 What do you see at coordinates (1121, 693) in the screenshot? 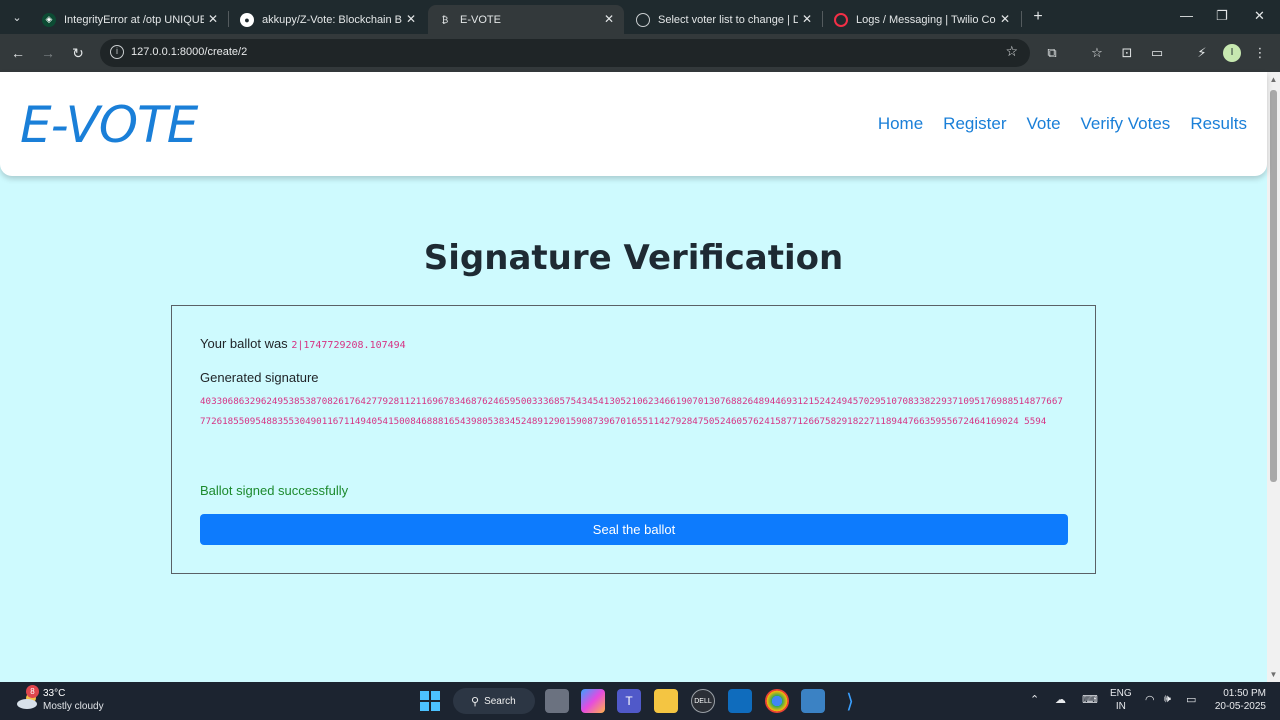
I see `language-code: ENG` at bounding box center [1121, 693].